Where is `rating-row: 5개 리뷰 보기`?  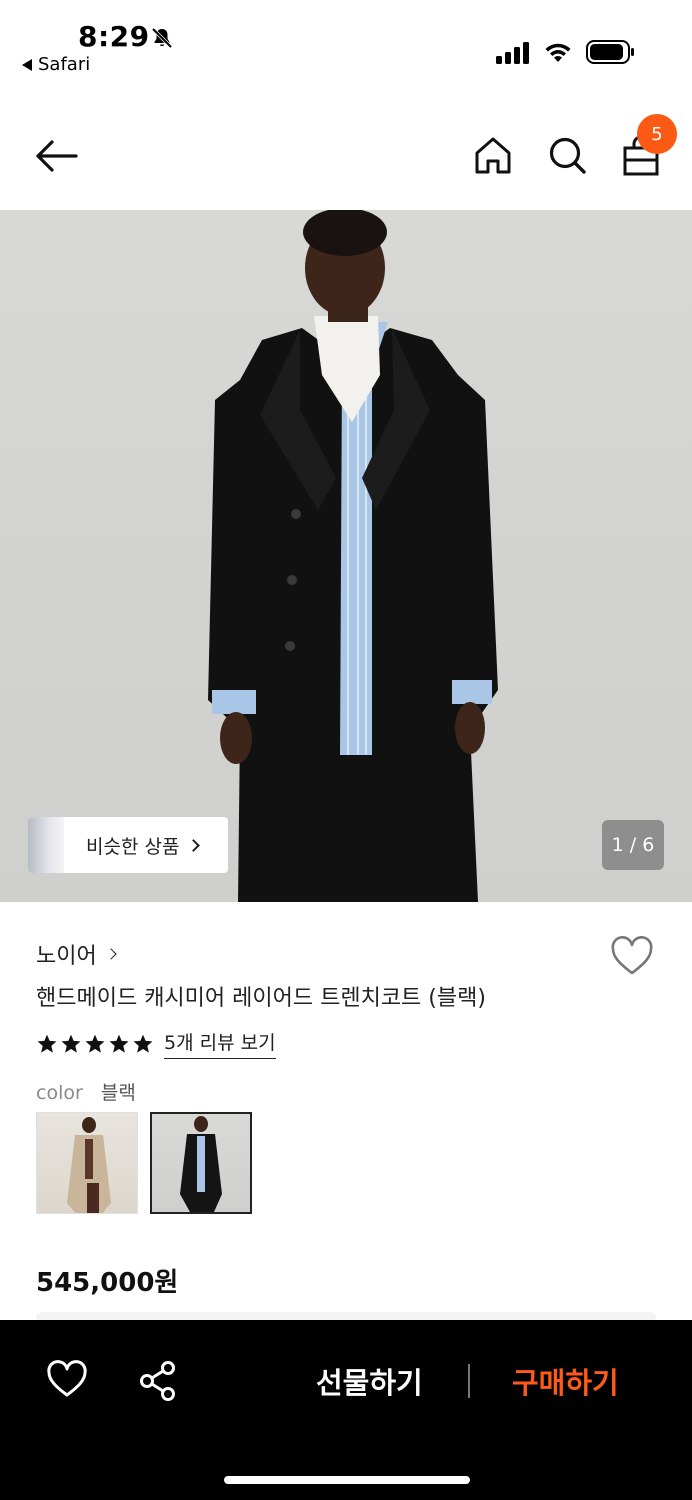 rating-row: 5개 리뷰 보기 is located at coordinates (156, 1043).